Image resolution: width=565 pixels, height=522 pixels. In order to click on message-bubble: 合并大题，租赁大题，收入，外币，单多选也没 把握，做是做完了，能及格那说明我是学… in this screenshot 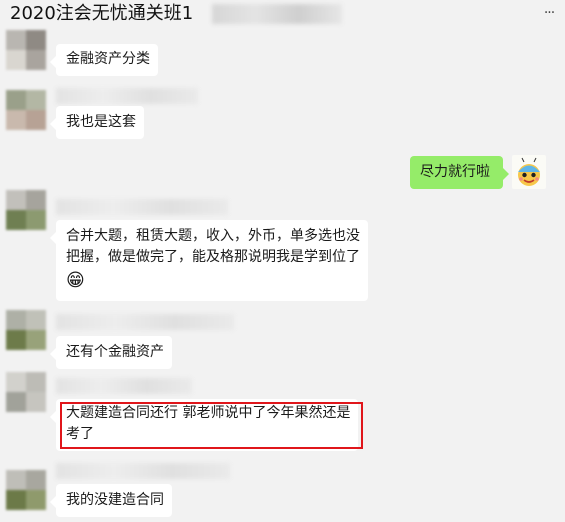, I will do `click(209, 260)`.